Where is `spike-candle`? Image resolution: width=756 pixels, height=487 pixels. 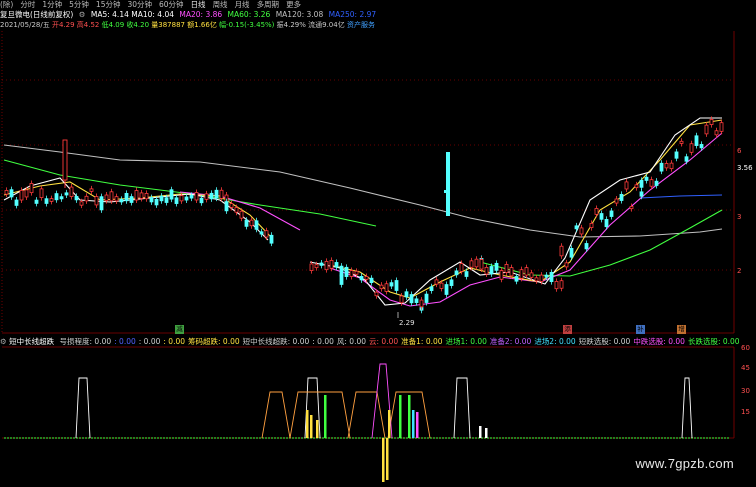
spike-candle is located at coordinates (448, 184).